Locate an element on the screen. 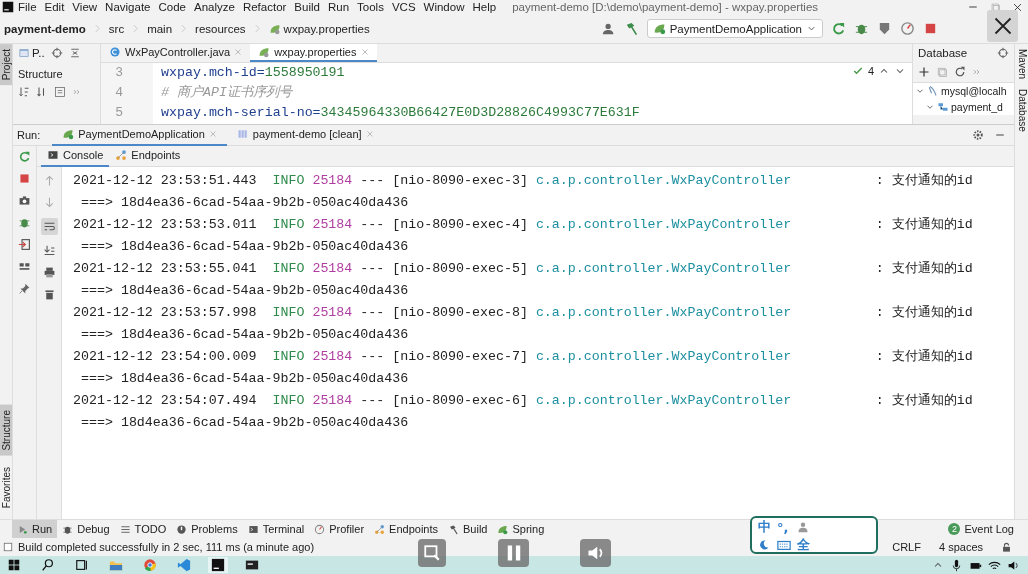  tool-window-tab: Project is located at coordinates (6, 65).